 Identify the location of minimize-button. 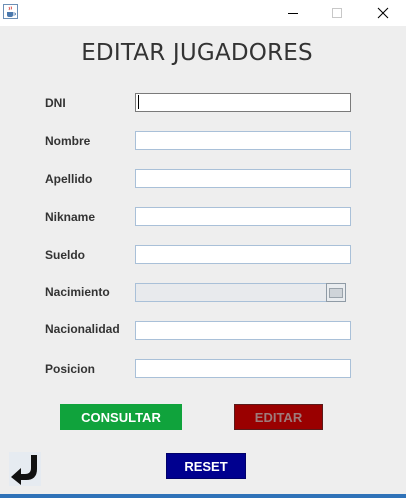
(293, 13).